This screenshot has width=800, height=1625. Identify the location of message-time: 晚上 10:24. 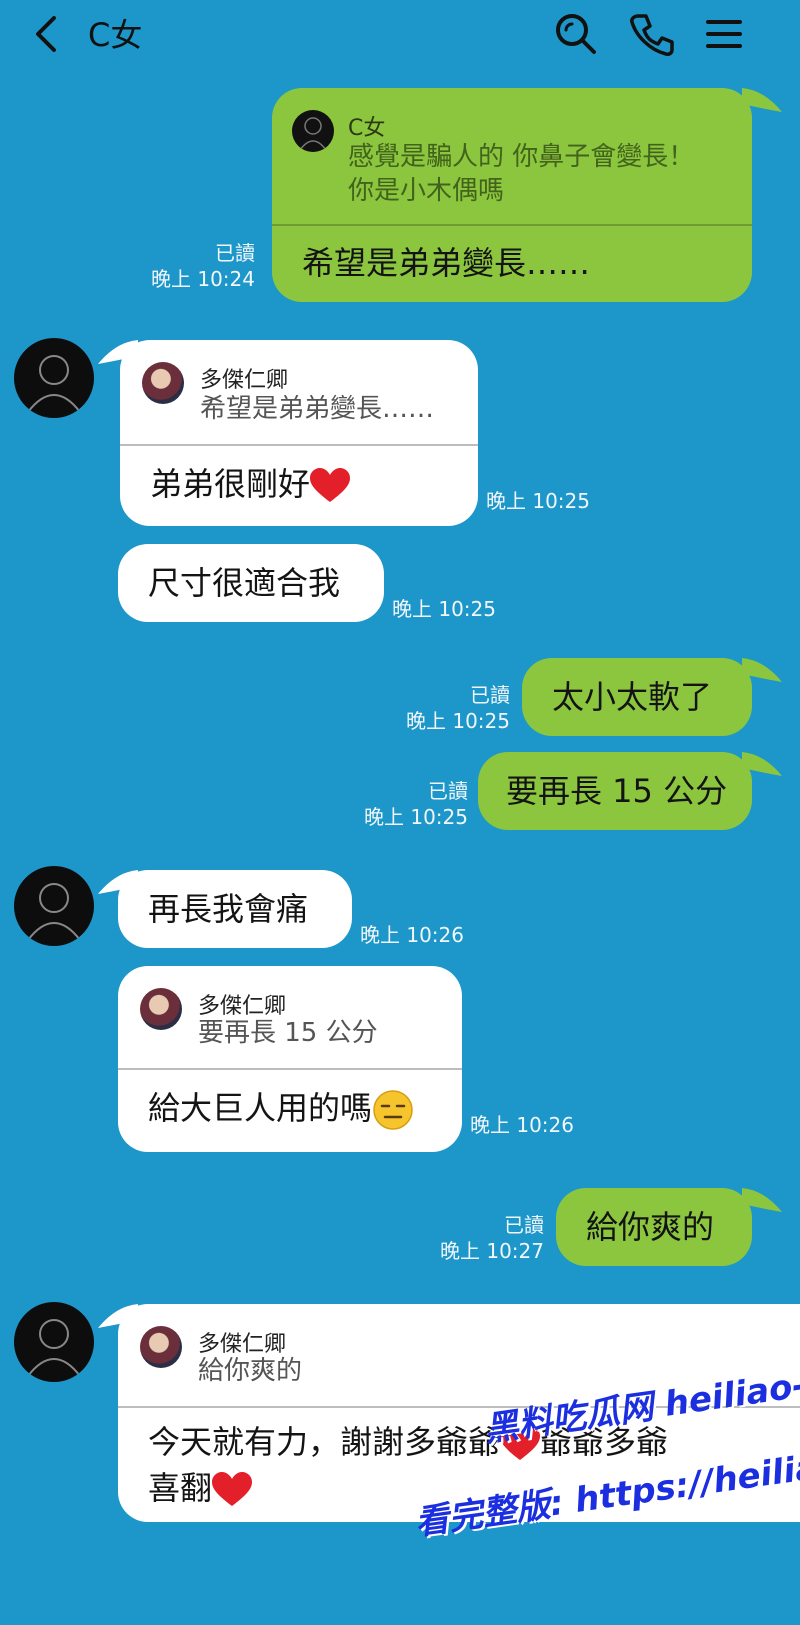
(203, 279).